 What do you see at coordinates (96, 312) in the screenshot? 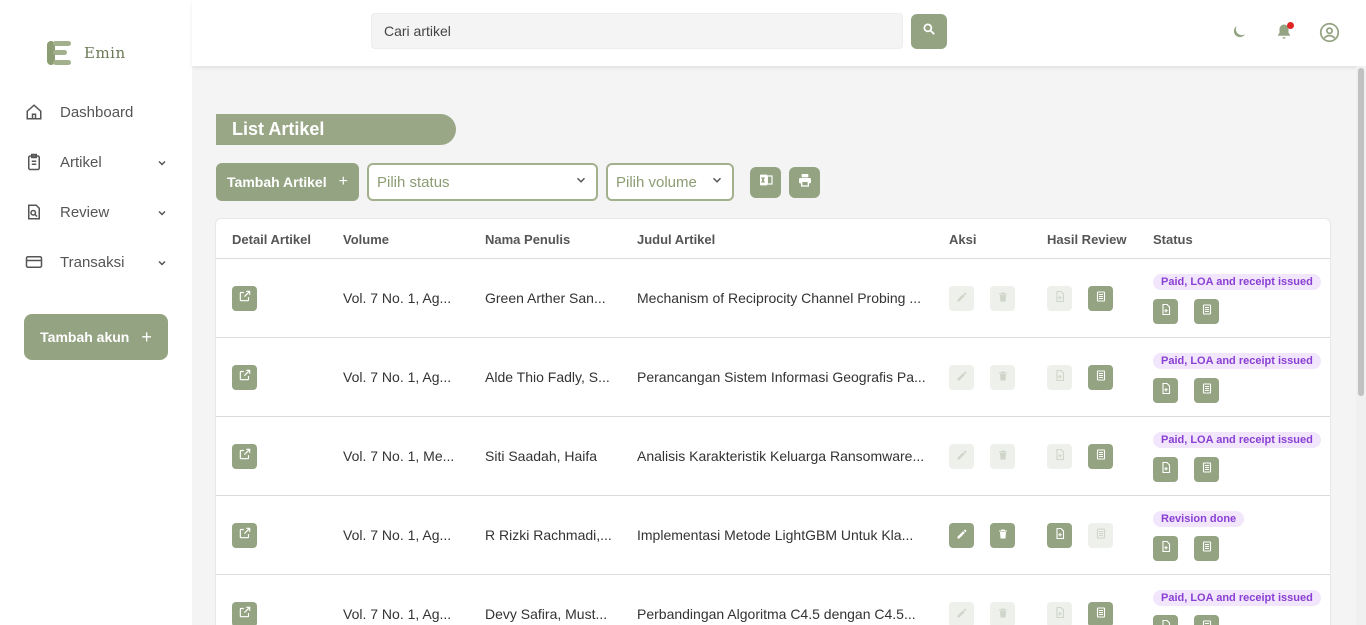
I see `sidebar: Emin Dashboard Artikel Review Transaksi` at bounding box center [96, 312].